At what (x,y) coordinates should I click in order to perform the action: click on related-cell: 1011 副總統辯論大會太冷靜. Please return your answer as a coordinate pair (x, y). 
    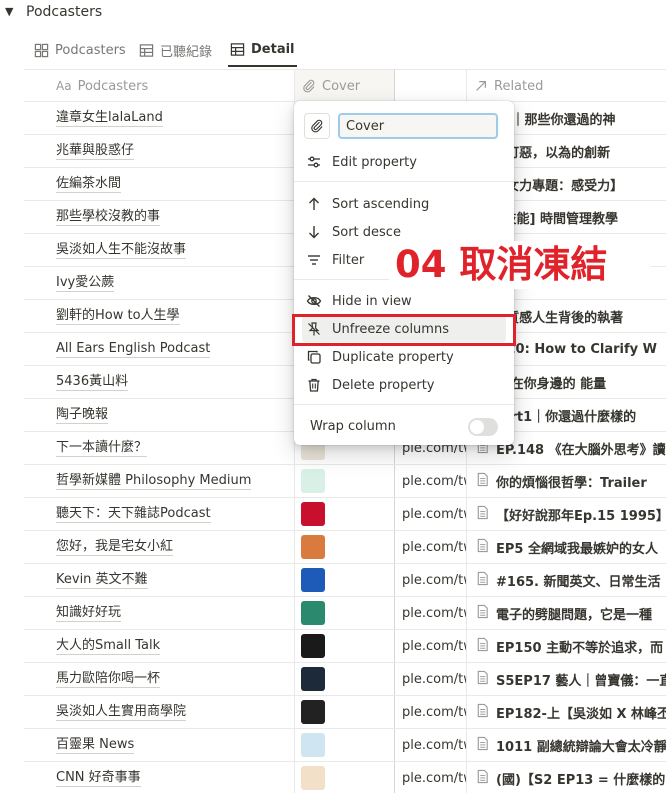
    Looking at the image, I should click on (566, 745).